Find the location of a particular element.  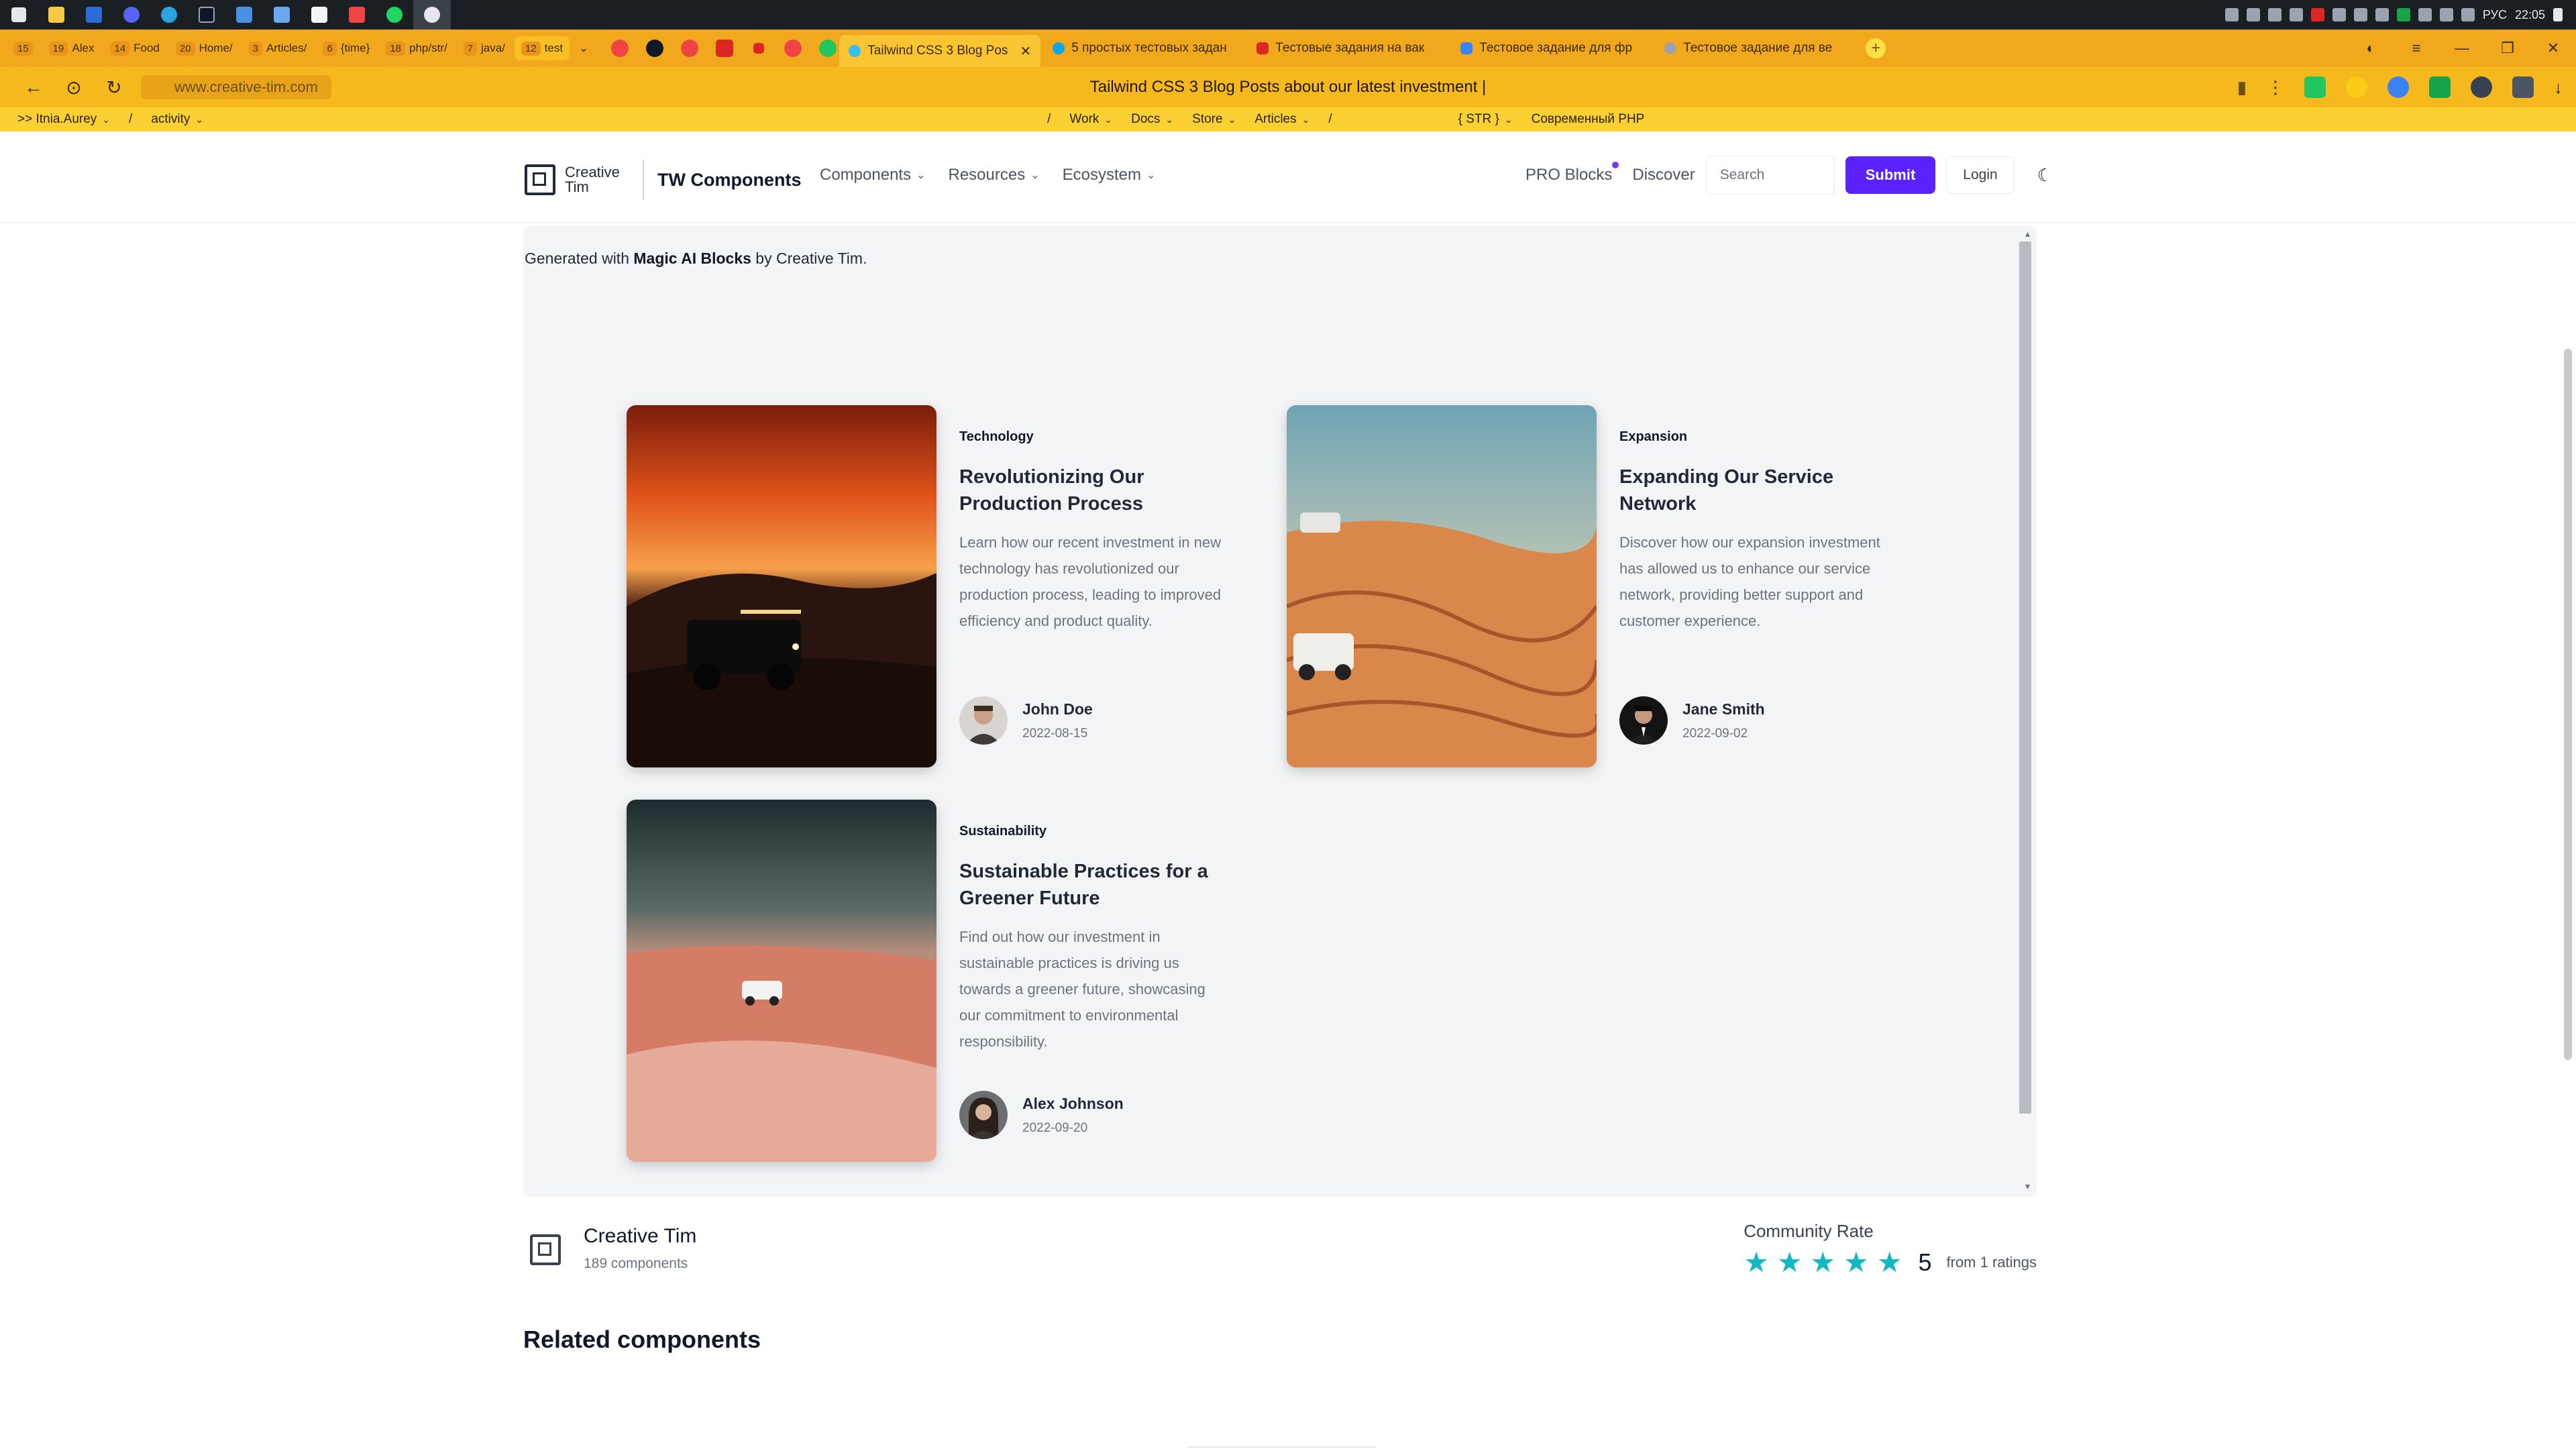

github-icon is located at coordinates (655, 48).